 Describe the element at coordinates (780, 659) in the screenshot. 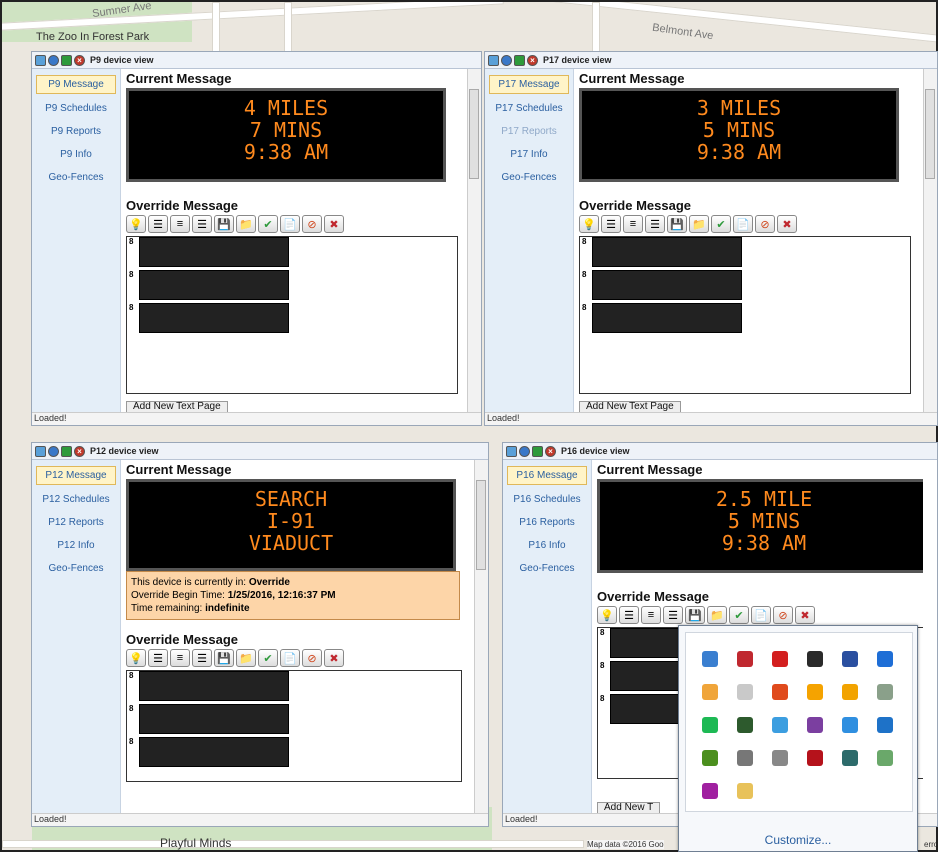

I see `adobe-icon` at that location.